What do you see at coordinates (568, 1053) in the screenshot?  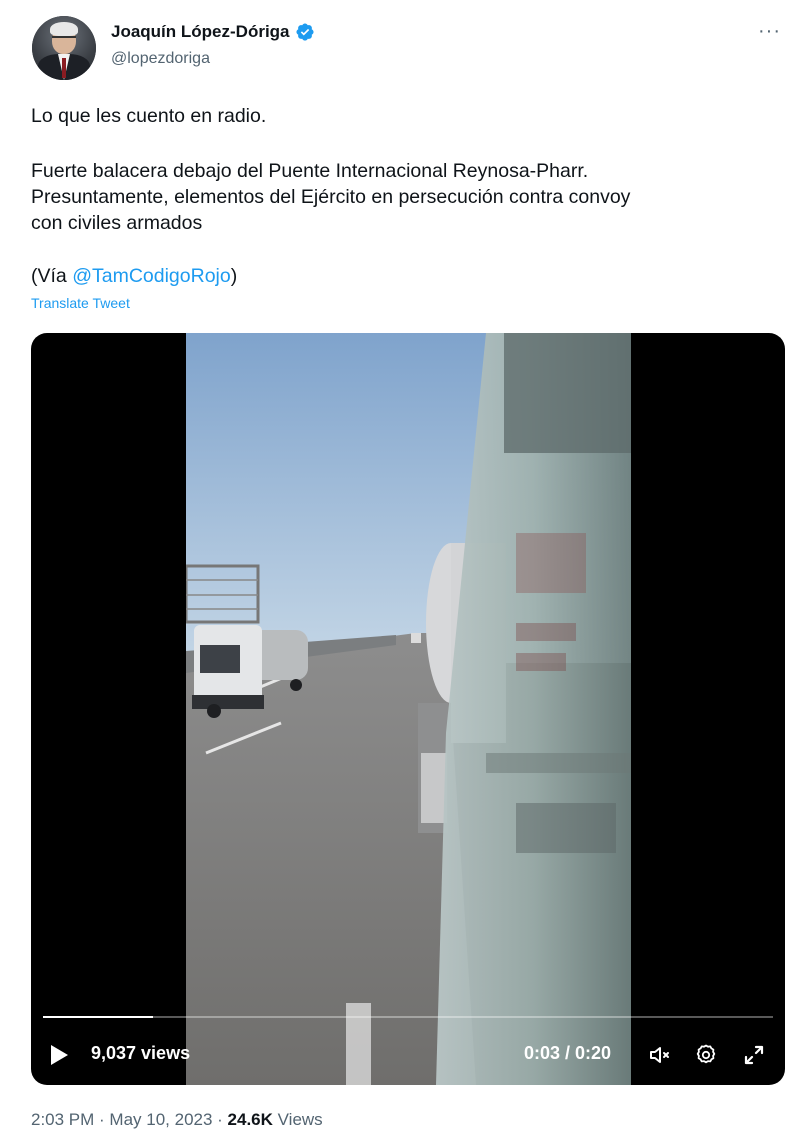 I see `video-time-label: 0:03 / 0:20` at bounding box center [568, 1053].